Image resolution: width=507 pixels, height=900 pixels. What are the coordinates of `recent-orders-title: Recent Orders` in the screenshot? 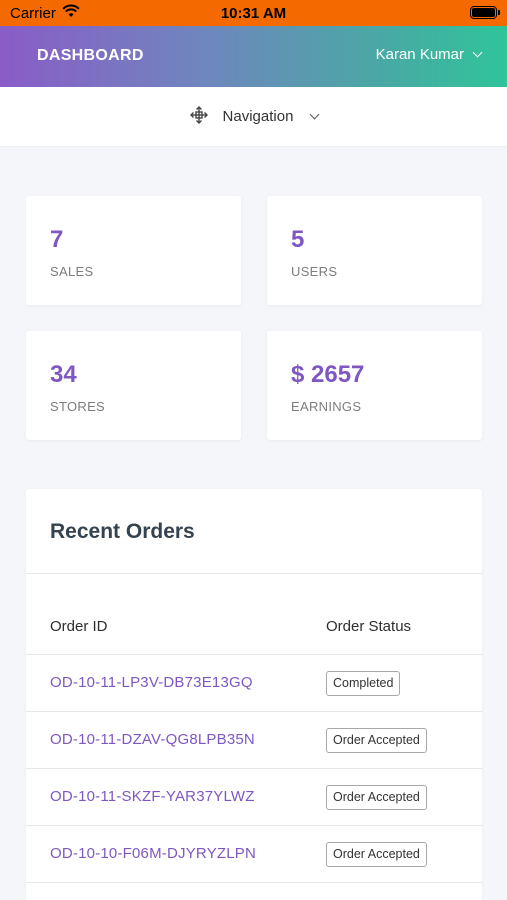 It's located at (122, 531).